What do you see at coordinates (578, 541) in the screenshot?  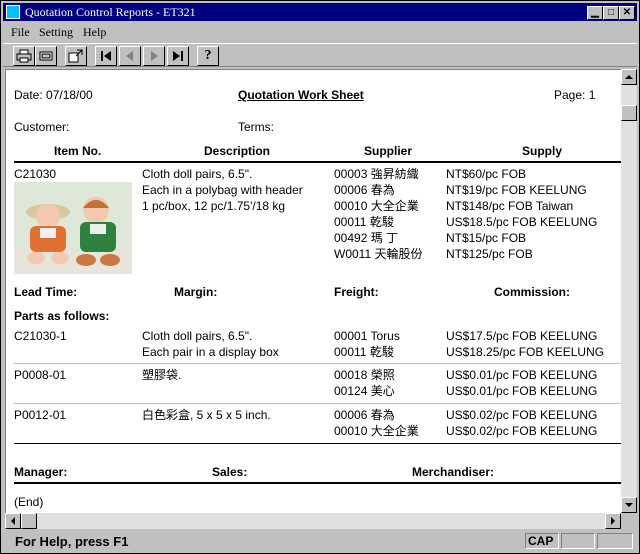 I see `num-indicator` at bounding box center [578, 541].